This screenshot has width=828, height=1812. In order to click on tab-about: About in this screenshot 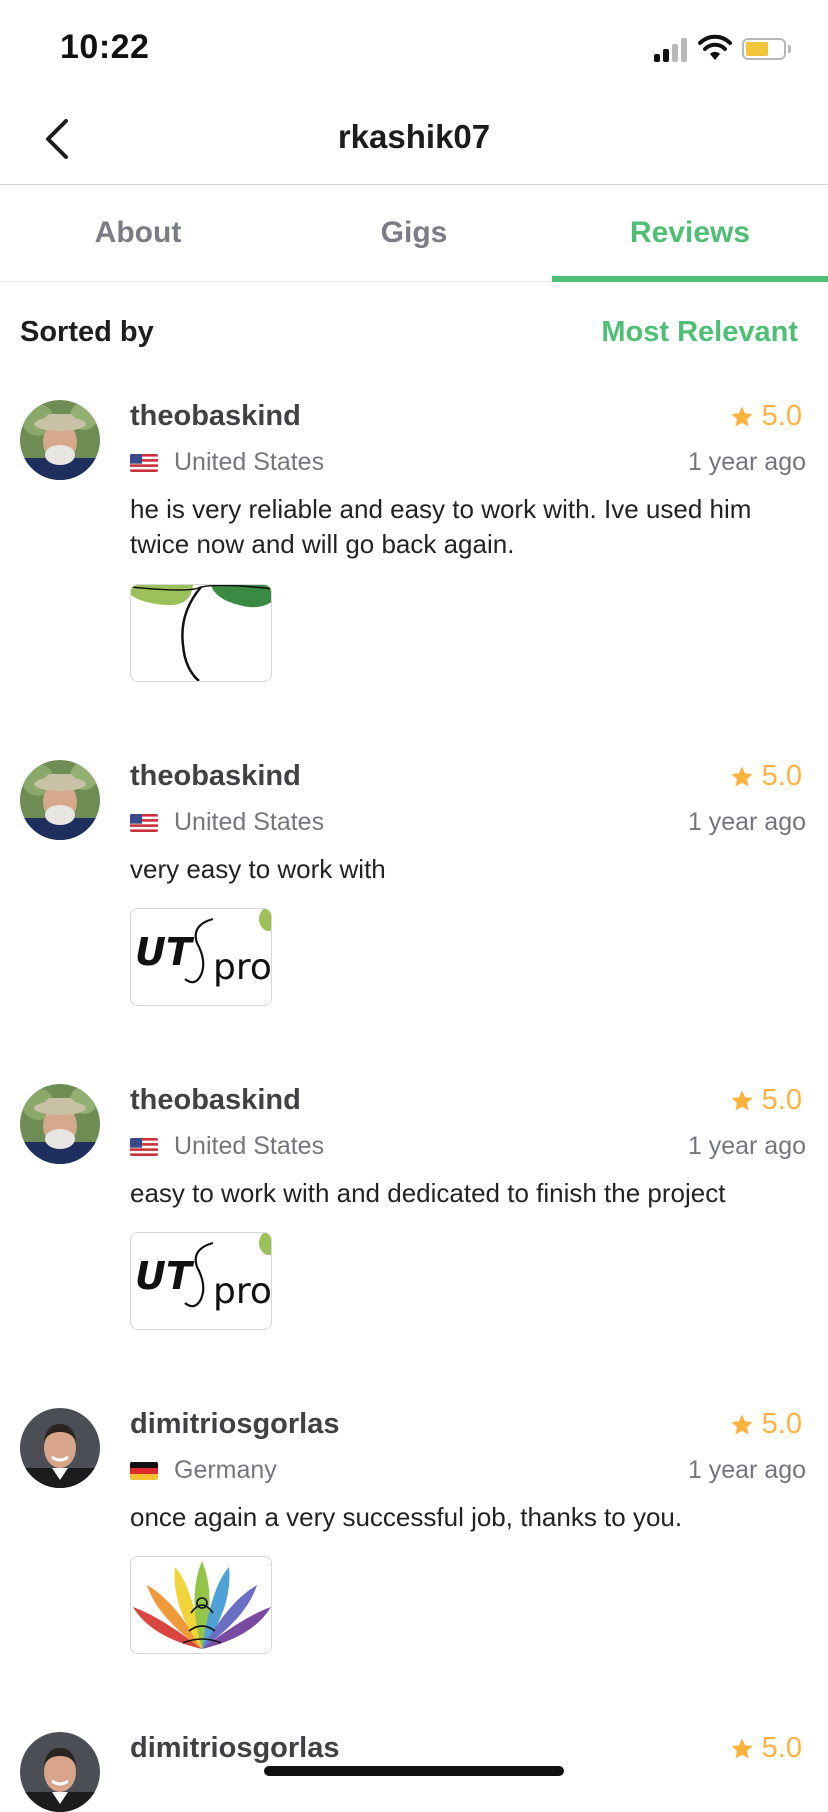, I will do `click(138, 233)`.